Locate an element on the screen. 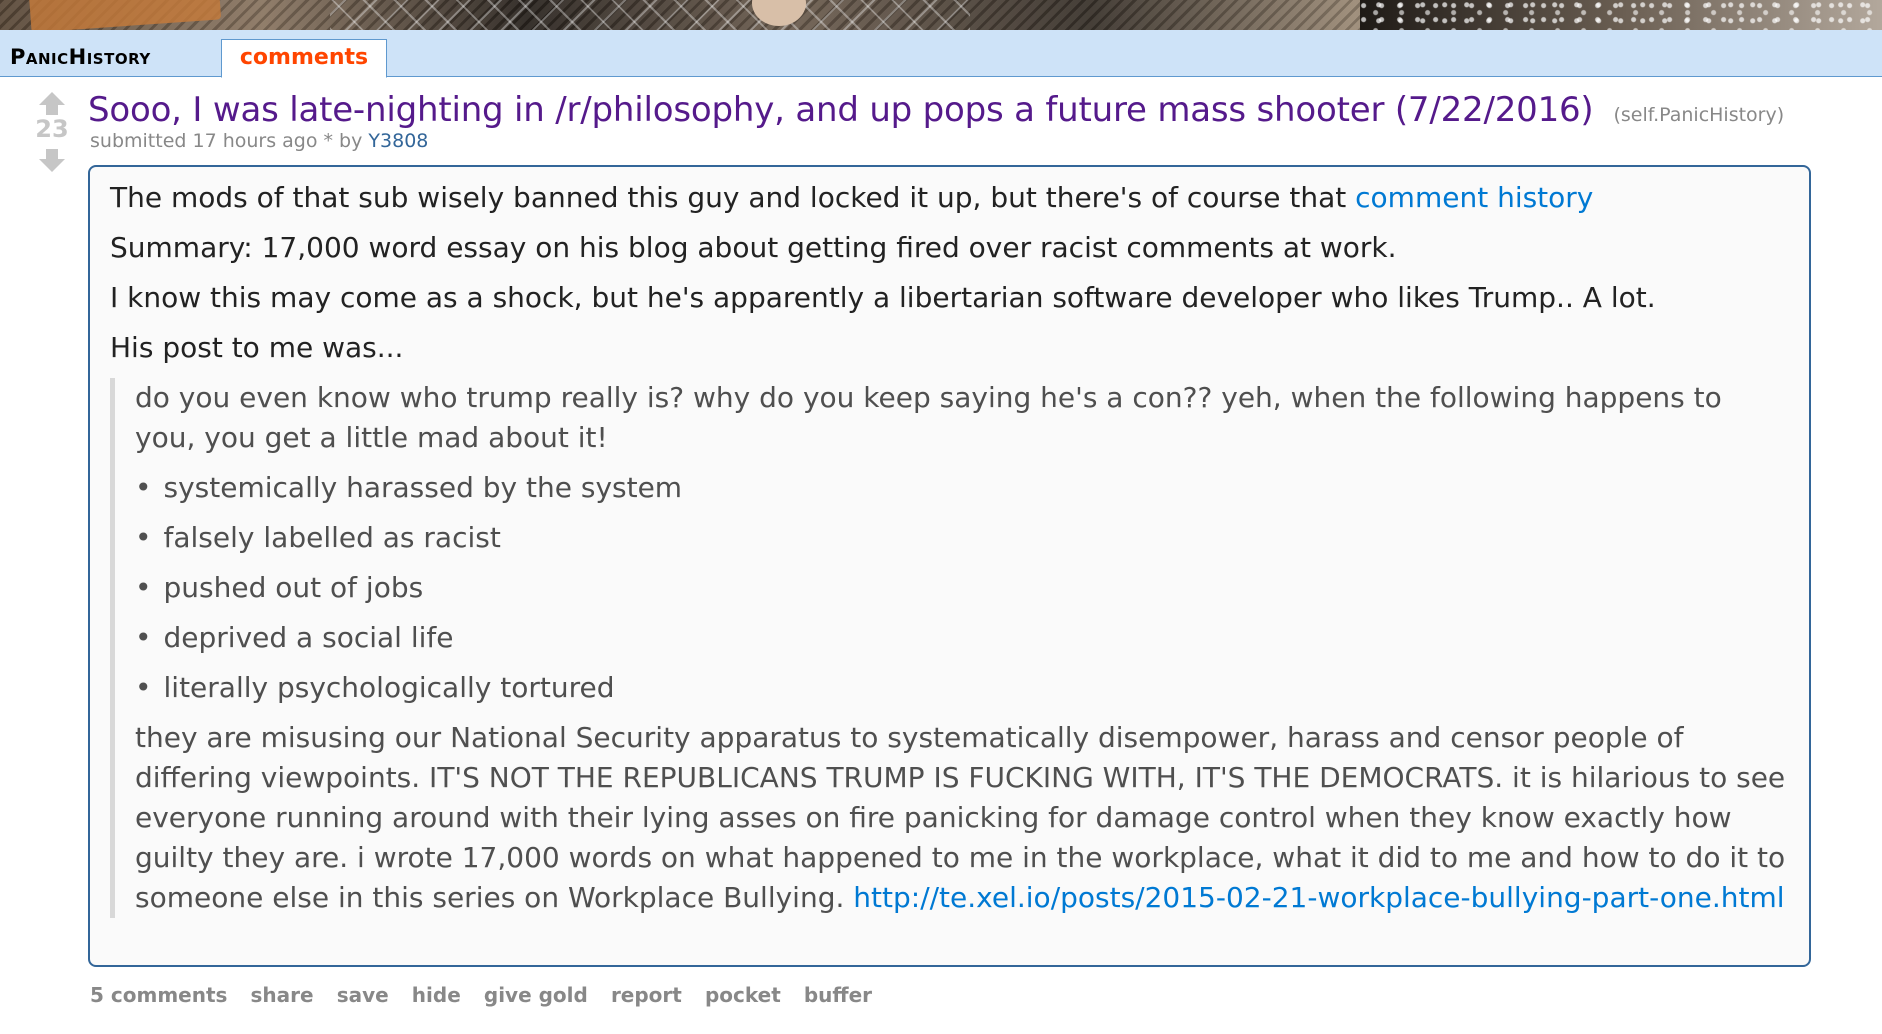 The image size is (1882, 1034). list-item: • pushed out of jobs is located at coordinates (962, 588).